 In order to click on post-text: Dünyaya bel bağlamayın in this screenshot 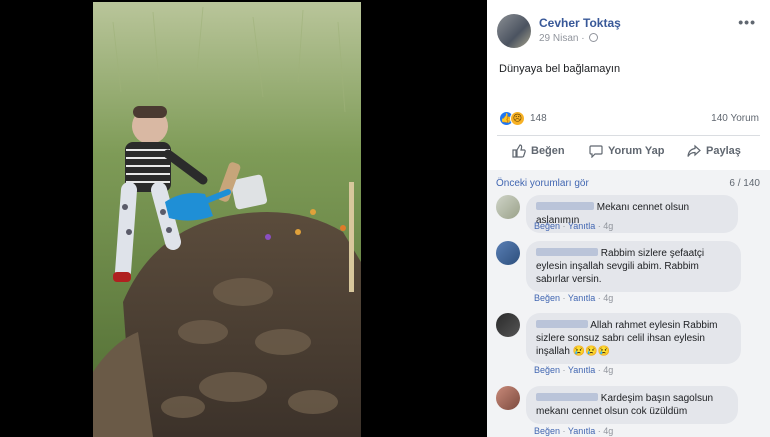, I will do `click(560, 69)`.